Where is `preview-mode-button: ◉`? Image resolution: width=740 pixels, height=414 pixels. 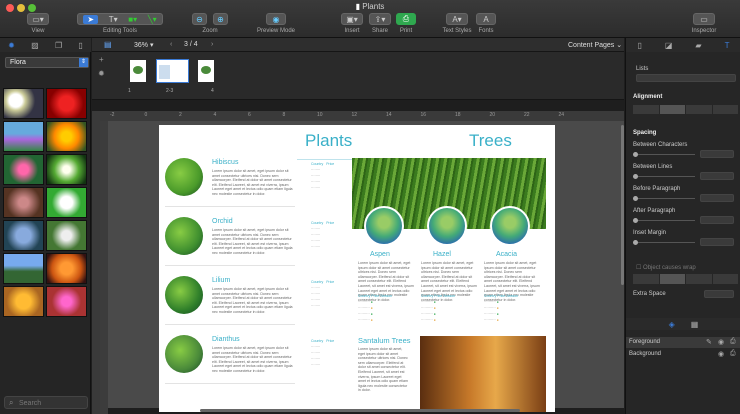
preview-mode-button: ◉ is located at coordinates (276, 19).